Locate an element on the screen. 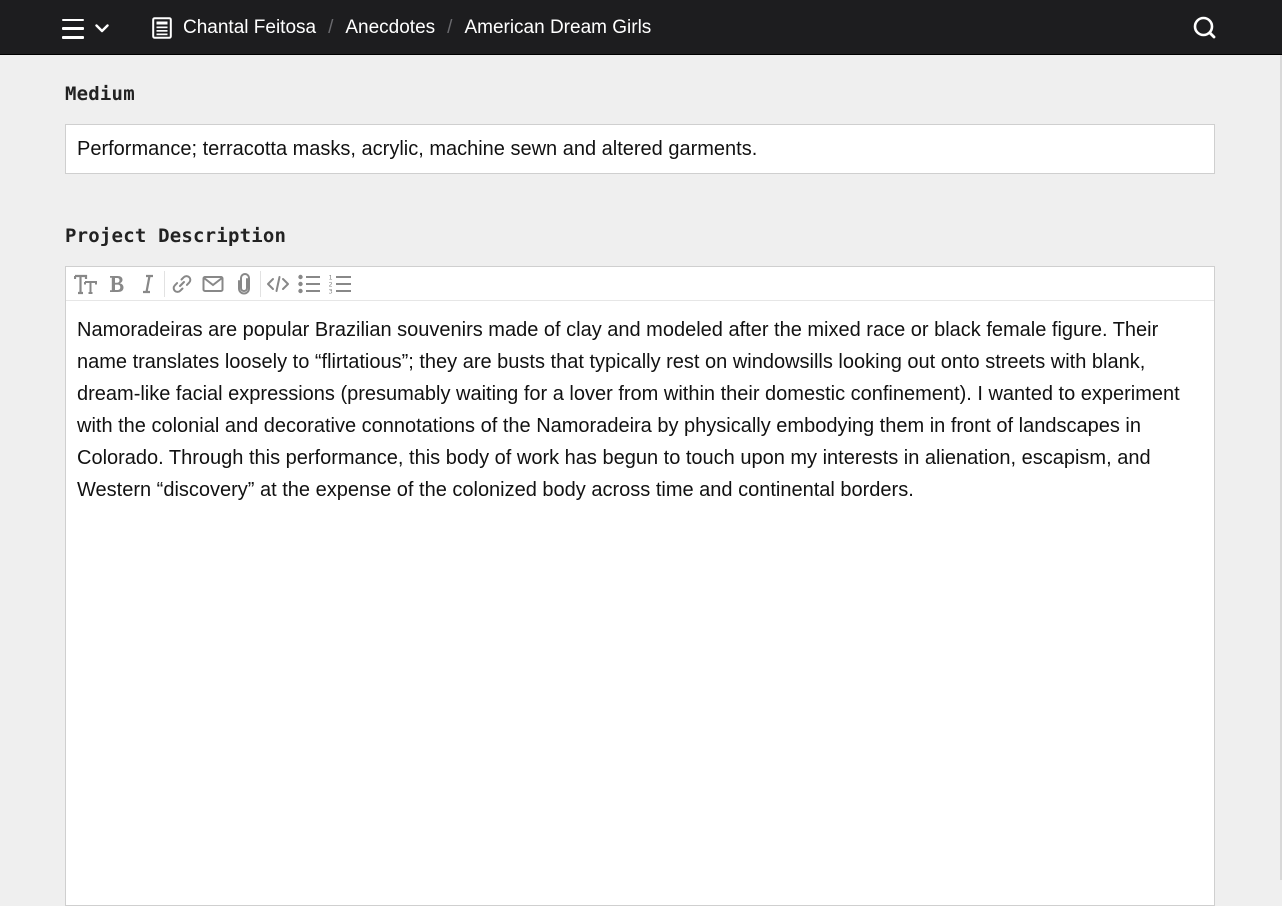  search-icon is located at coordinates (1205, 28).